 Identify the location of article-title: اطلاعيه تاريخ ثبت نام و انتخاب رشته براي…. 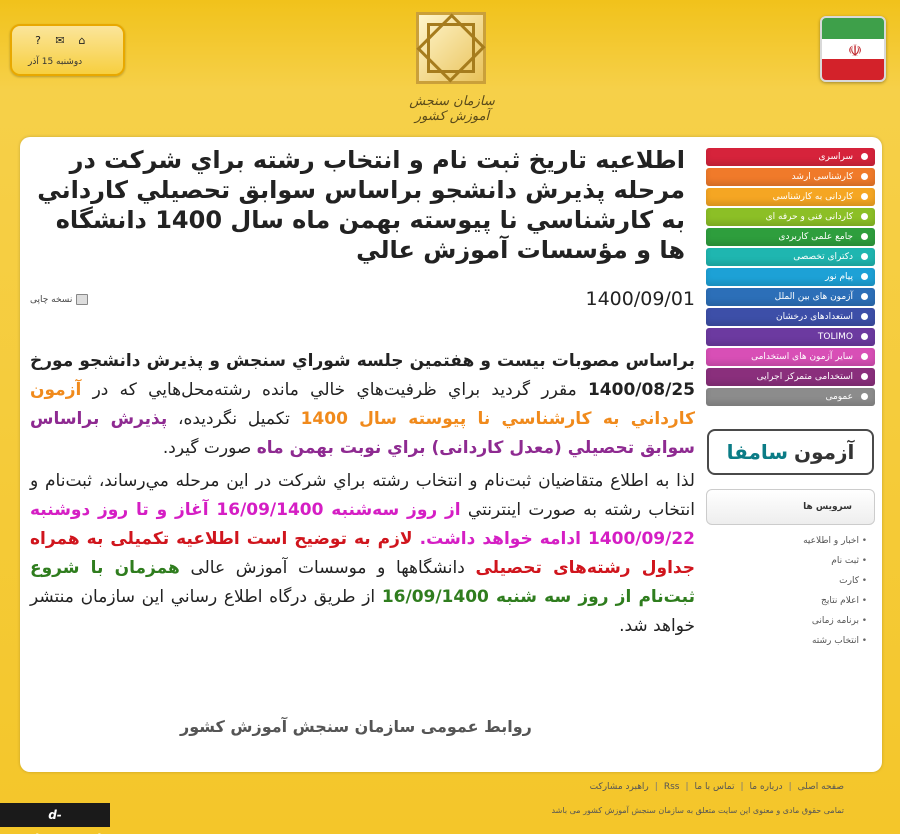
(361, 205).